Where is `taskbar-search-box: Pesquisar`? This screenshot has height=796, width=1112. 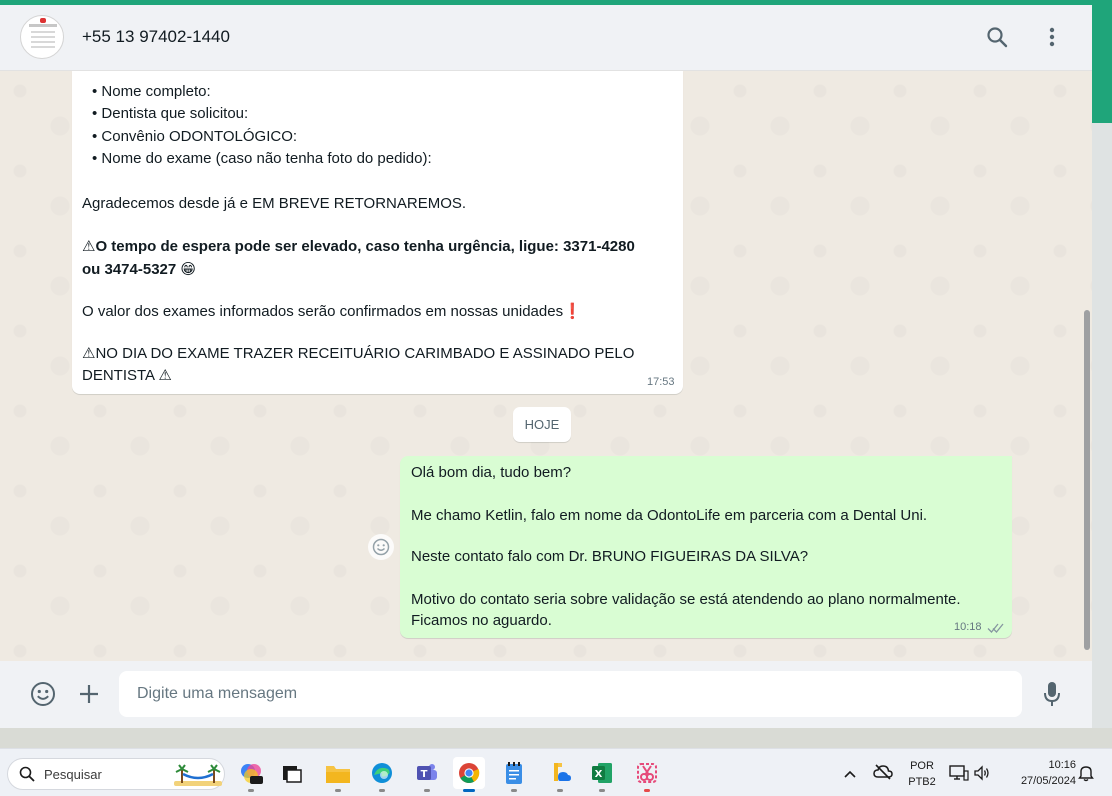 taskbar-search-box: Pesquisar is located at coordinates (116, 774).